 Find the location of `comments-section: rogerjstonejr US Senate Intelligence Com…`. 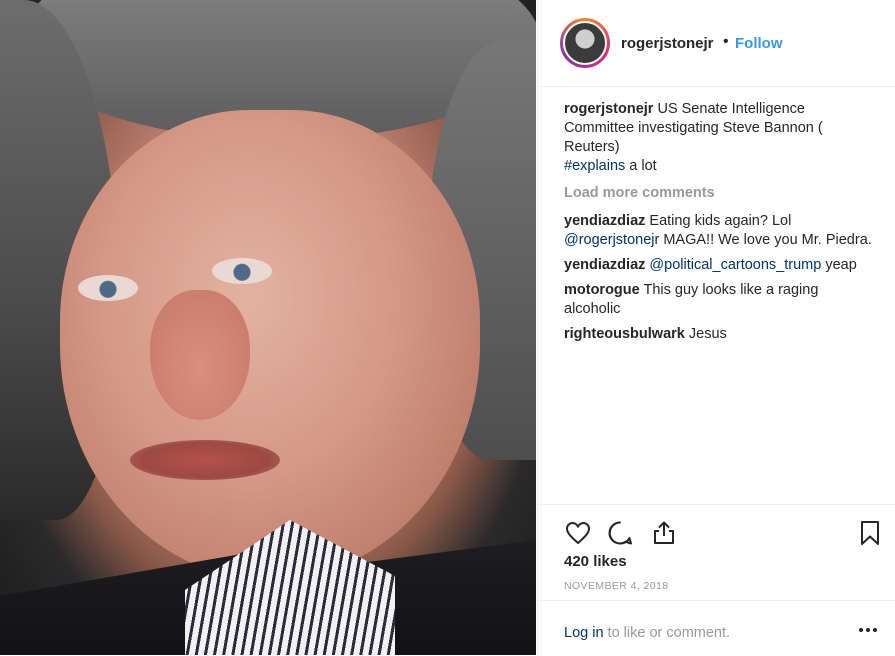

comments-section: rogerjstonejr US Senate Intelligence Com… is located at coordinates (720, 225).